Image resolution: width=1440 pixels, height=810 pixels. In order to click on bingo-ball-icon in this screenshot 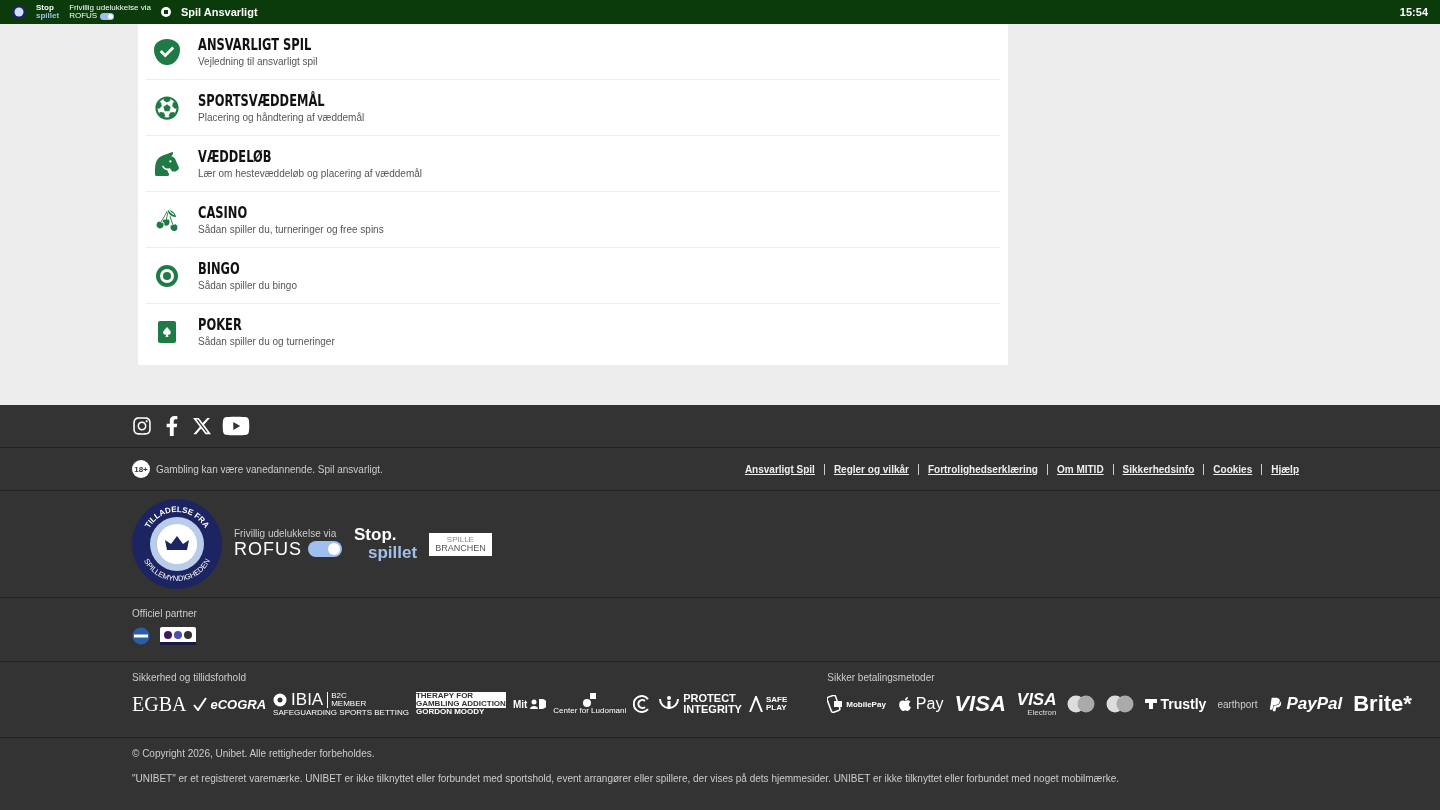, I will do `click(167, 275)`.